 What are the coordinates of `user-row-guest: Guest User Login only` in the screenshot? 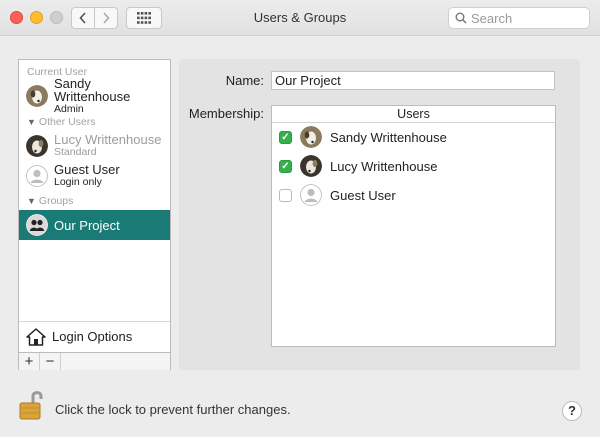 It's located at (94, 176).